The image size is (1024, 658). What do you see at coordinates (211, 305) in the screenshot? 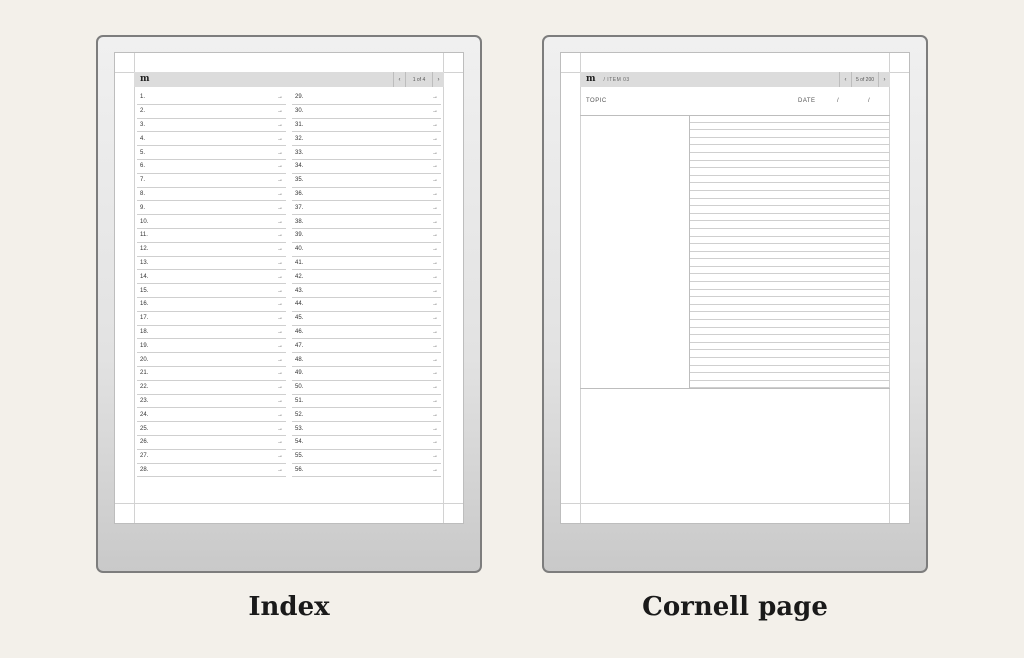
I see `index-entry: 16. →` at bounding box center [211, 305].